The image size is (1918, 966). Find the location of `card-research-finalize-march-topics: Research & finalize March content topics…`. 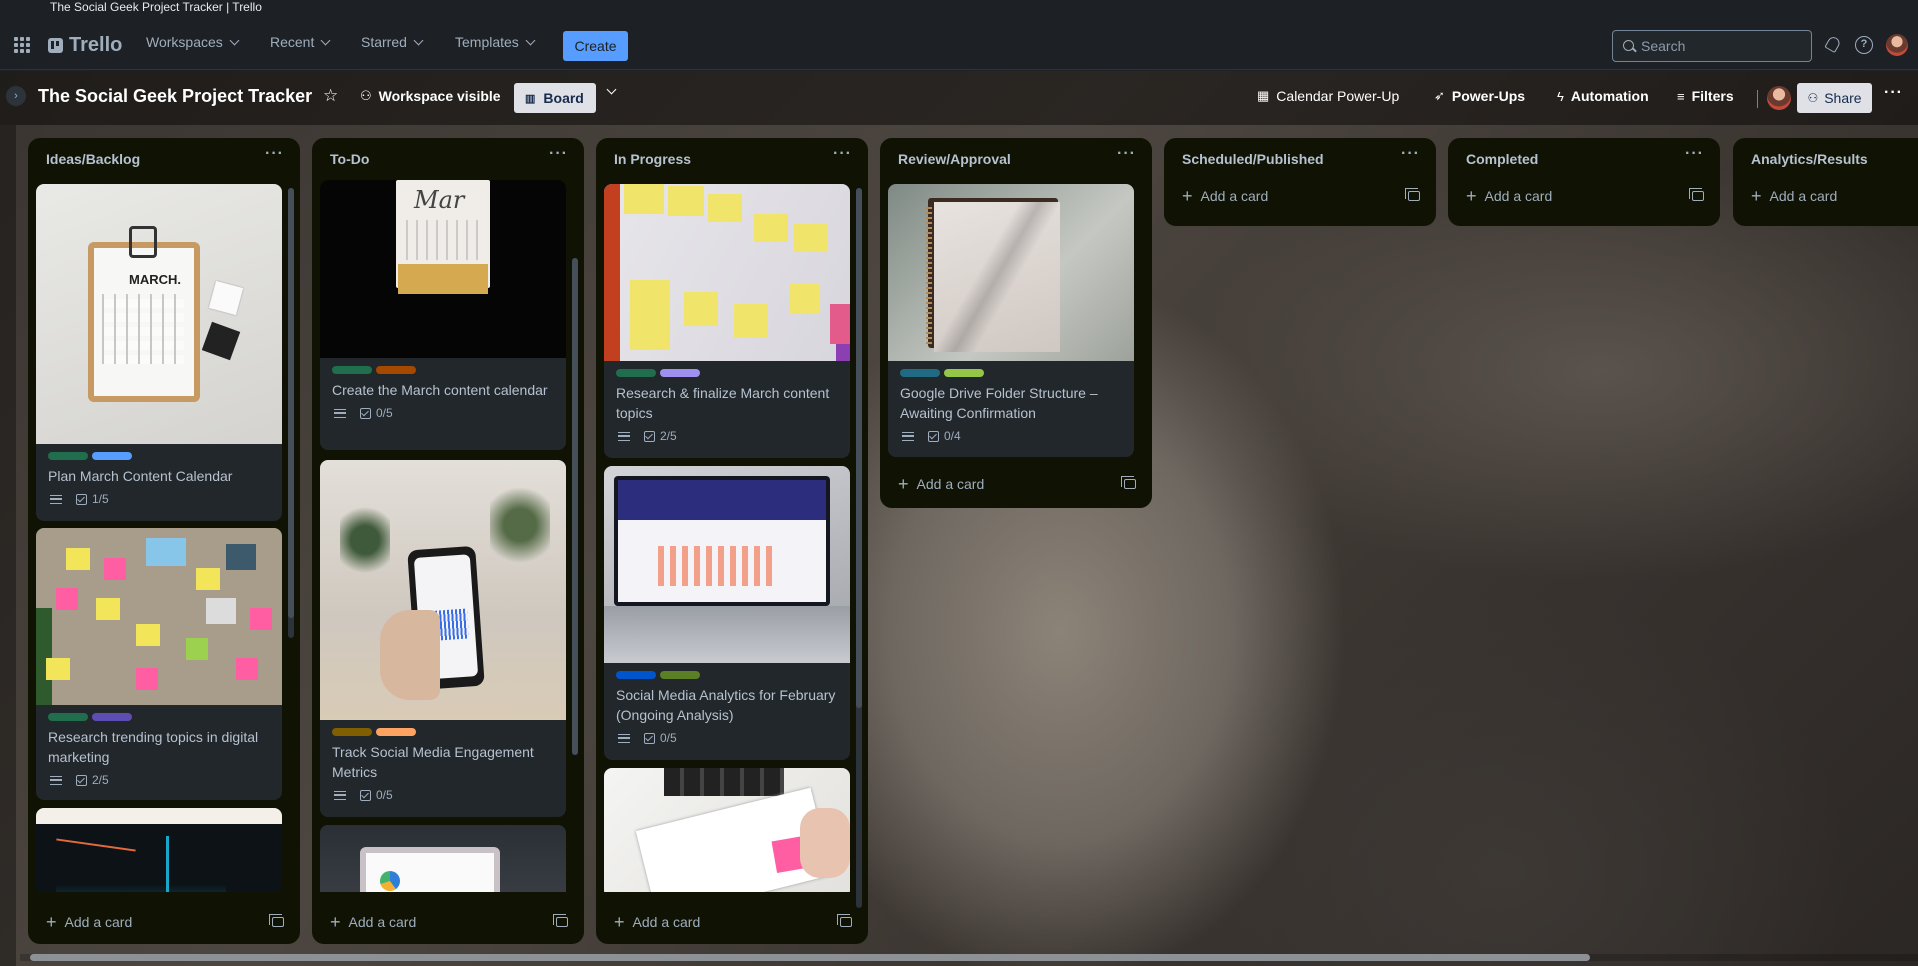

card-research-finalize-march-topics: Research & finalize March content topics… is located at coordinates (727, 321).